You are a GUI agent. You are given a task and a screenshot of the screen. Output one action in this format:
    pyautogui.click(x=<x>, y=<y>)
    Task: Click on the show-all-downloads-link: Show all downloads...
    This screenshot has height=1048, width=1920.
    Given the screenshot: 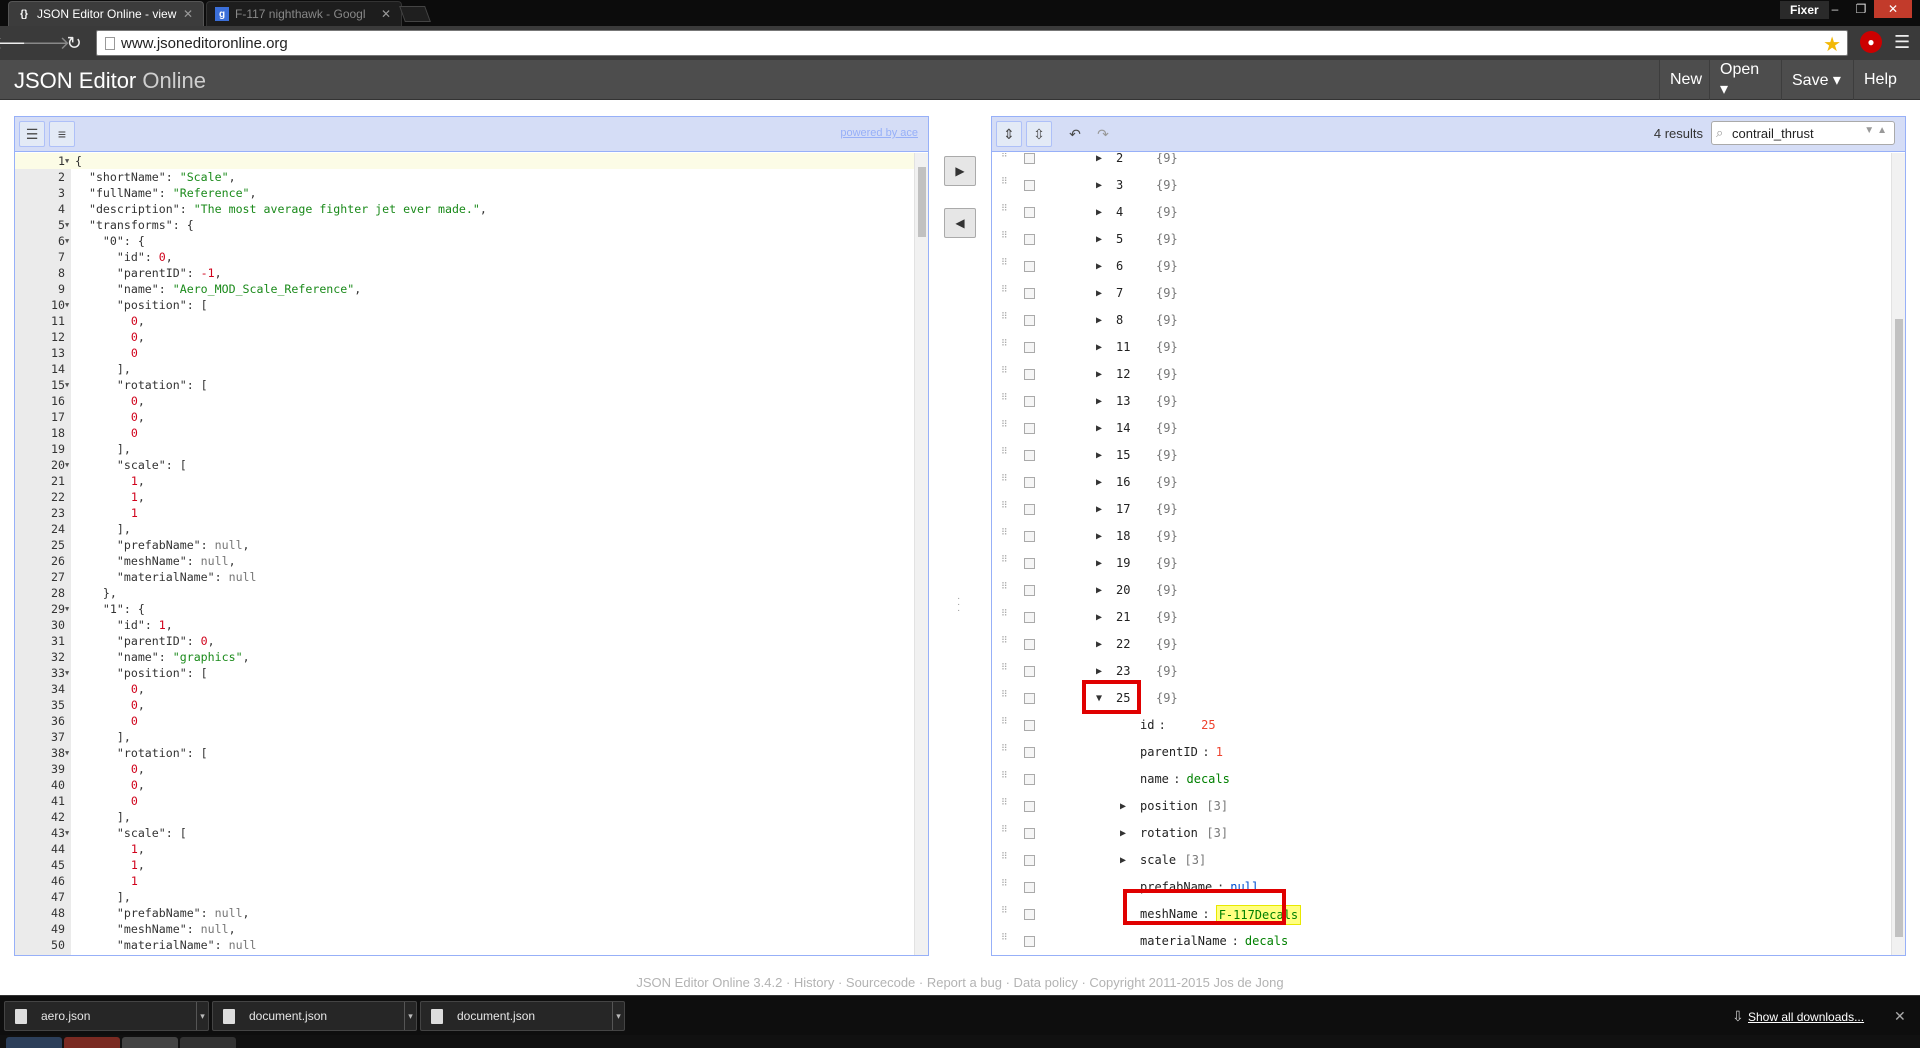 What is the action you would take?
    pyautogui.click(x=1806, y=1017)
    